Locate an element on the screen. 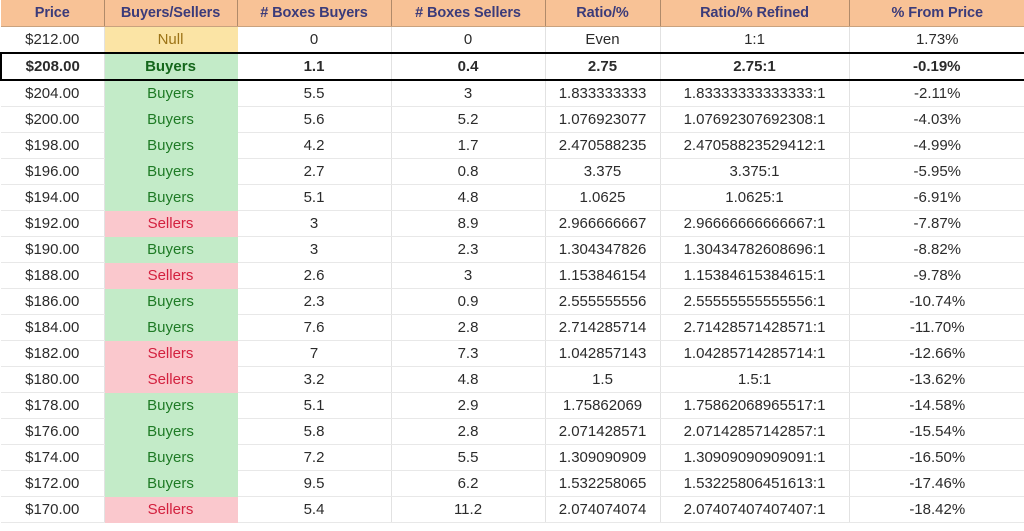 The height and width of the screenshot is (531, 1024). cell-price: $190.00 is located at coordinates (53, 249).